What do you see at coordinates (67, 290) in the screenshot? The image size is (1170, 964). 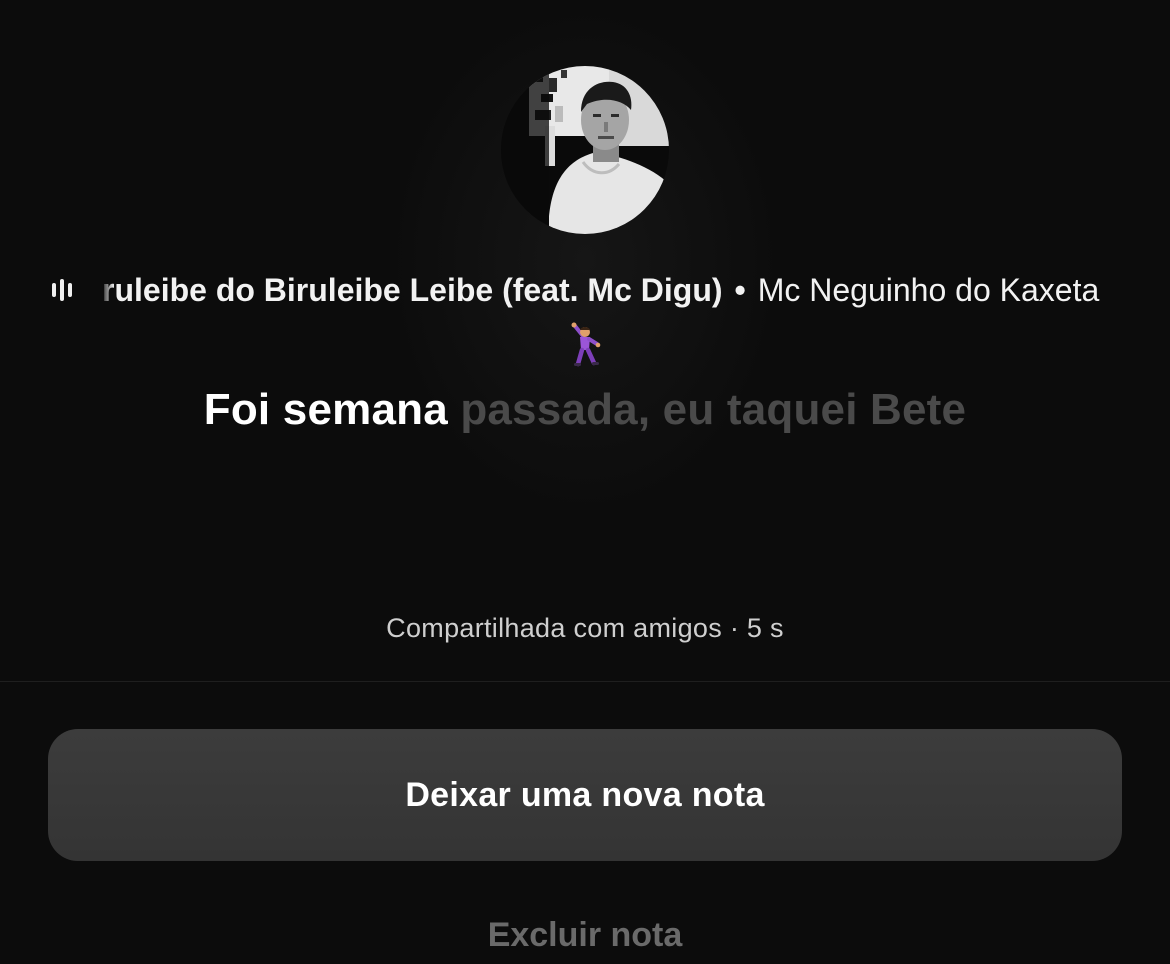 I see `audio-waveform-icon` at bounding box center [67, 290].